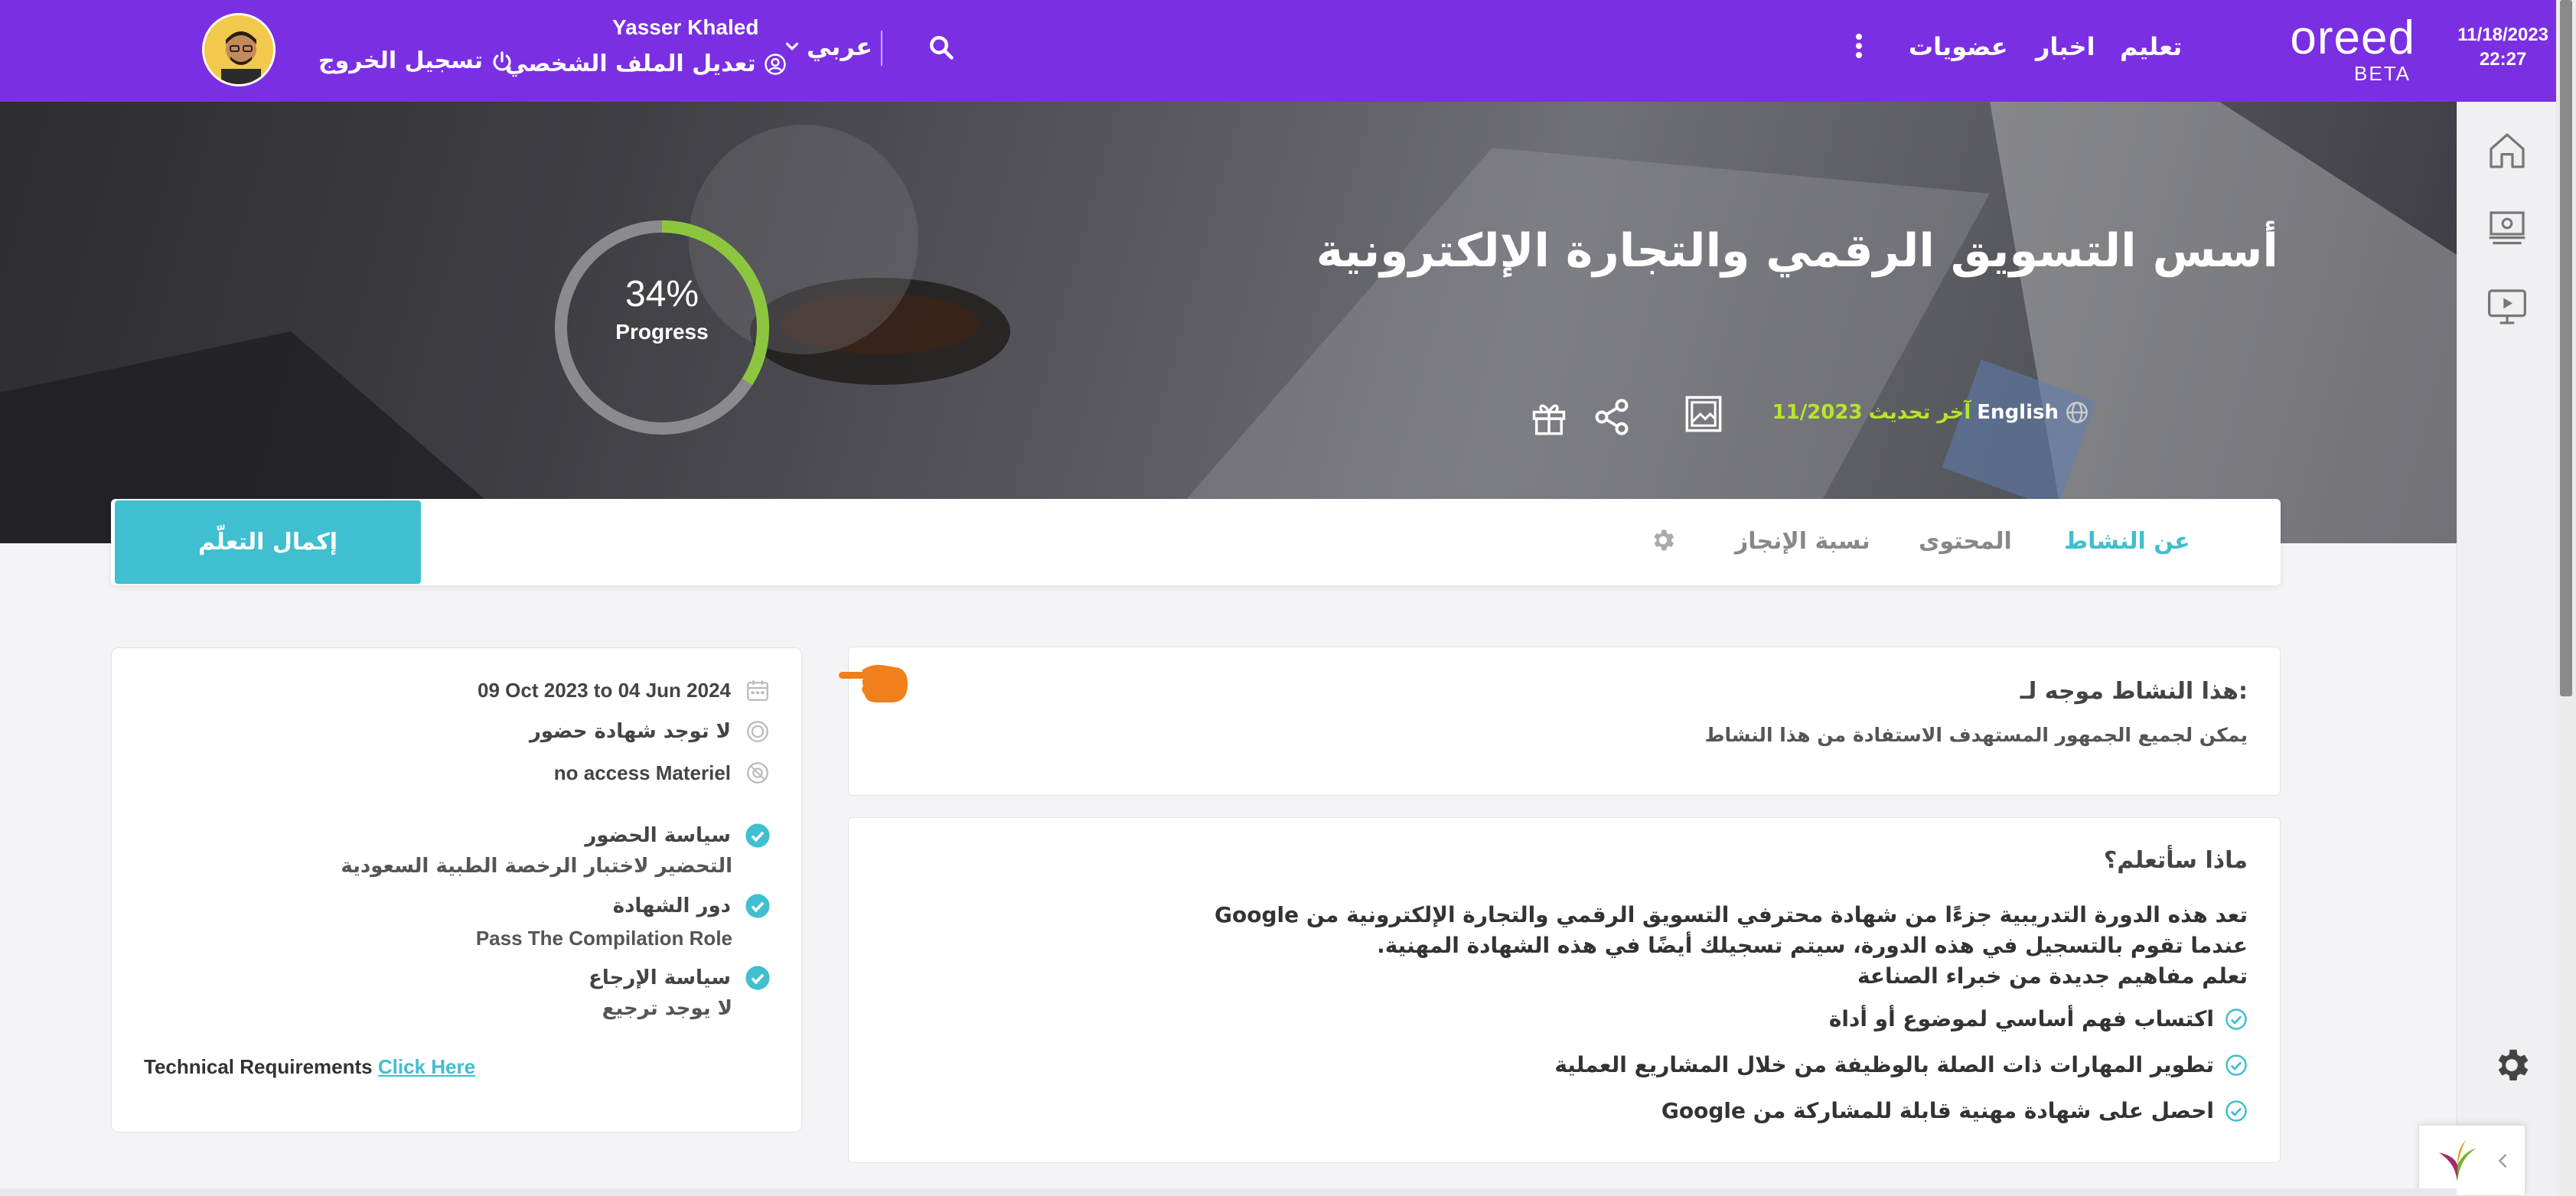 This screenshot has height=1196, width=2576. Describe the element at coordinates (2502, 34) in the screenshot. I see `current-date: 11/18/2023` at that location.